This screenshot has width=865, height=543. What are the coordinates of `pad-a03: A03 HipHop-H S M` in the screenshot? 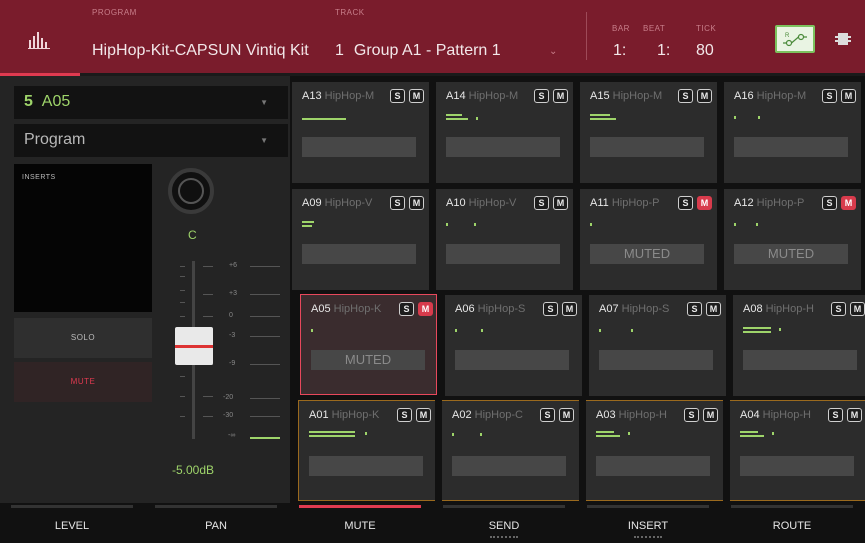 It's located at (654, 450).